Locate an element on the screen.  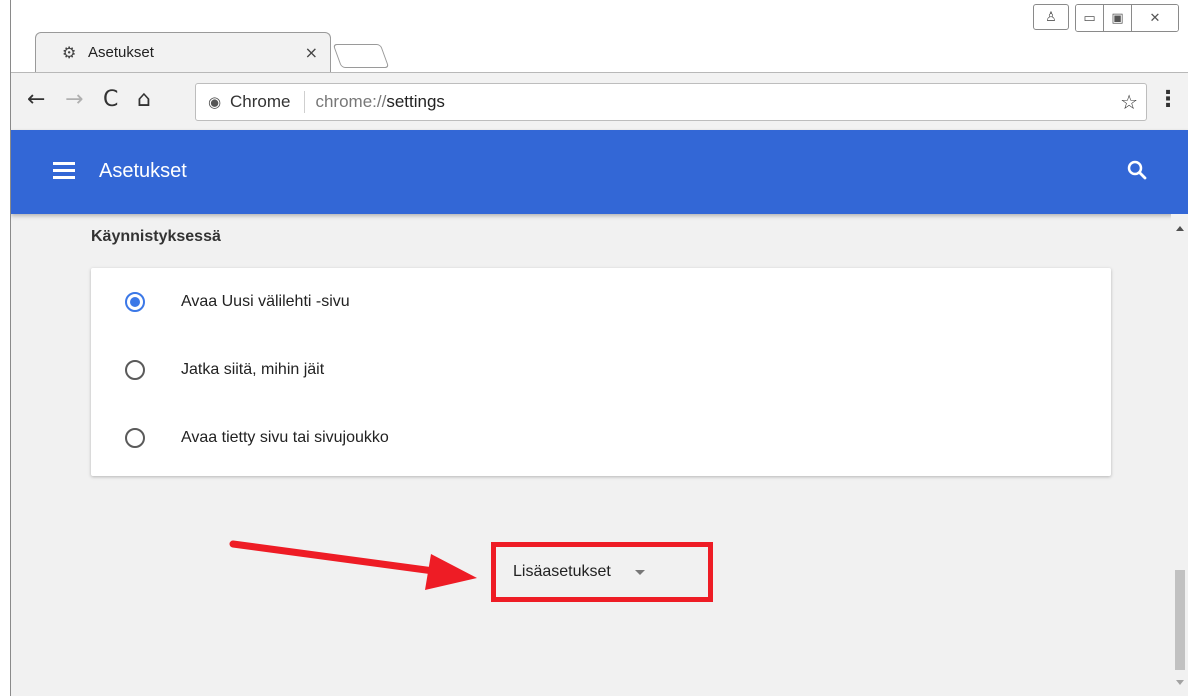
caret-down-icon is located at coordinates (639, 572).